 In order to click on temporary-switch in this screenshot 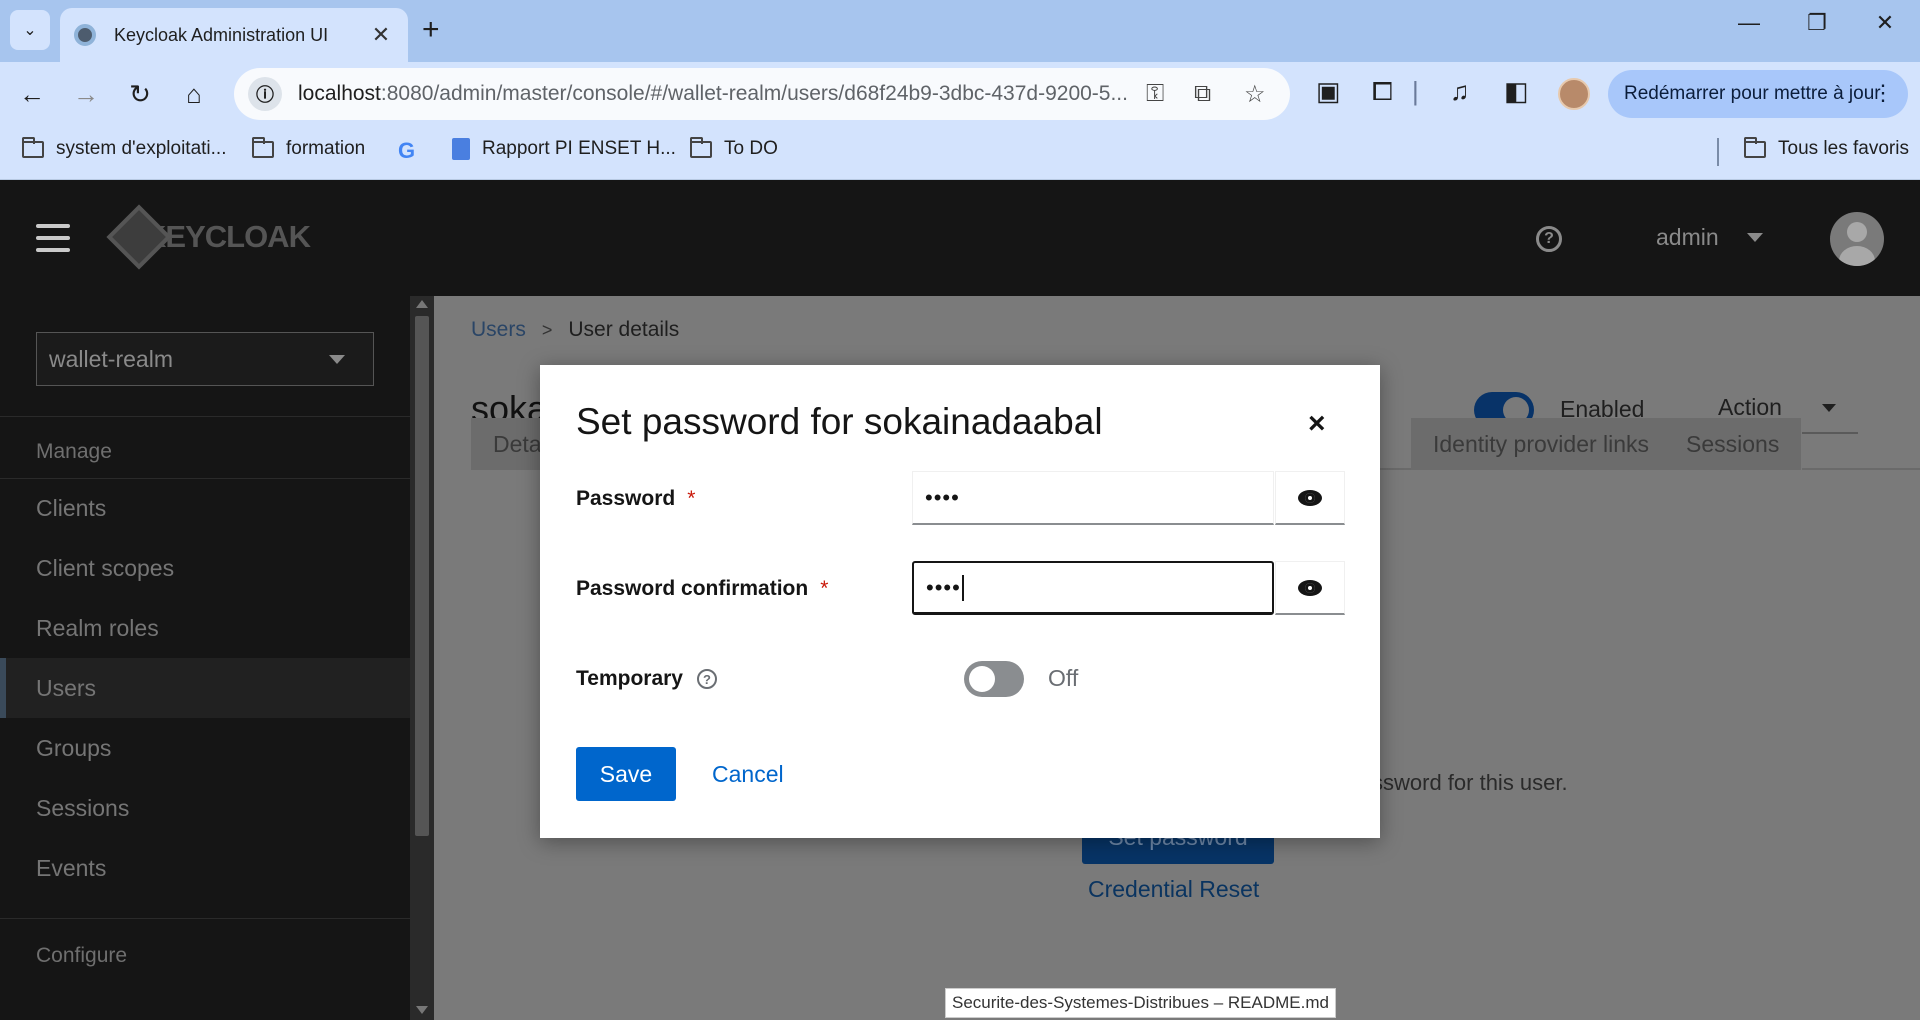, I will do `click(994, 679)`.